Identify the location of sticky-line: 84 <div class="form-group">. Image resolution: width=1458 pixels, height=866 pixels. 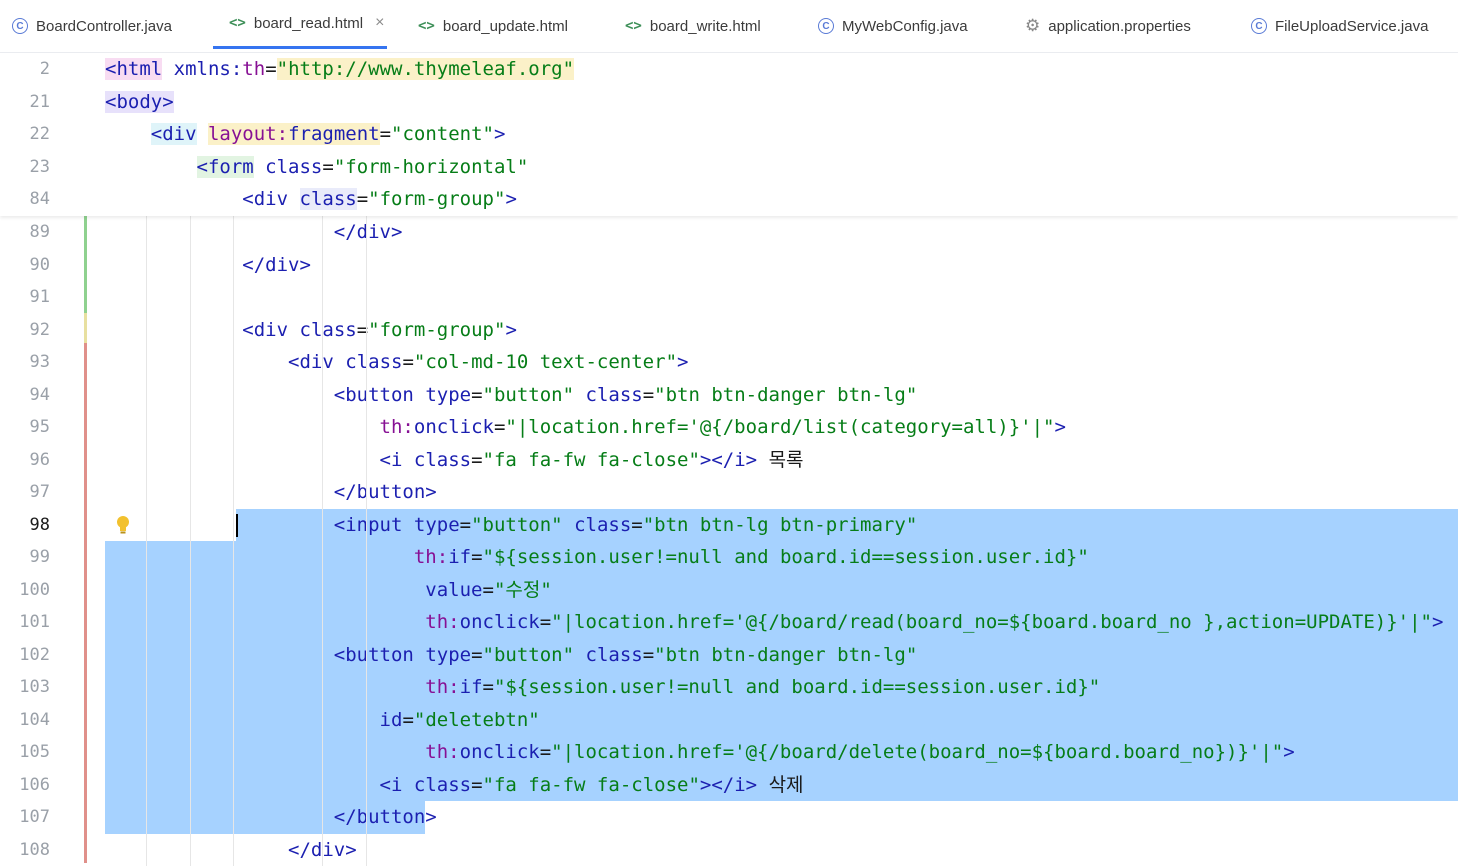
(729, 199).